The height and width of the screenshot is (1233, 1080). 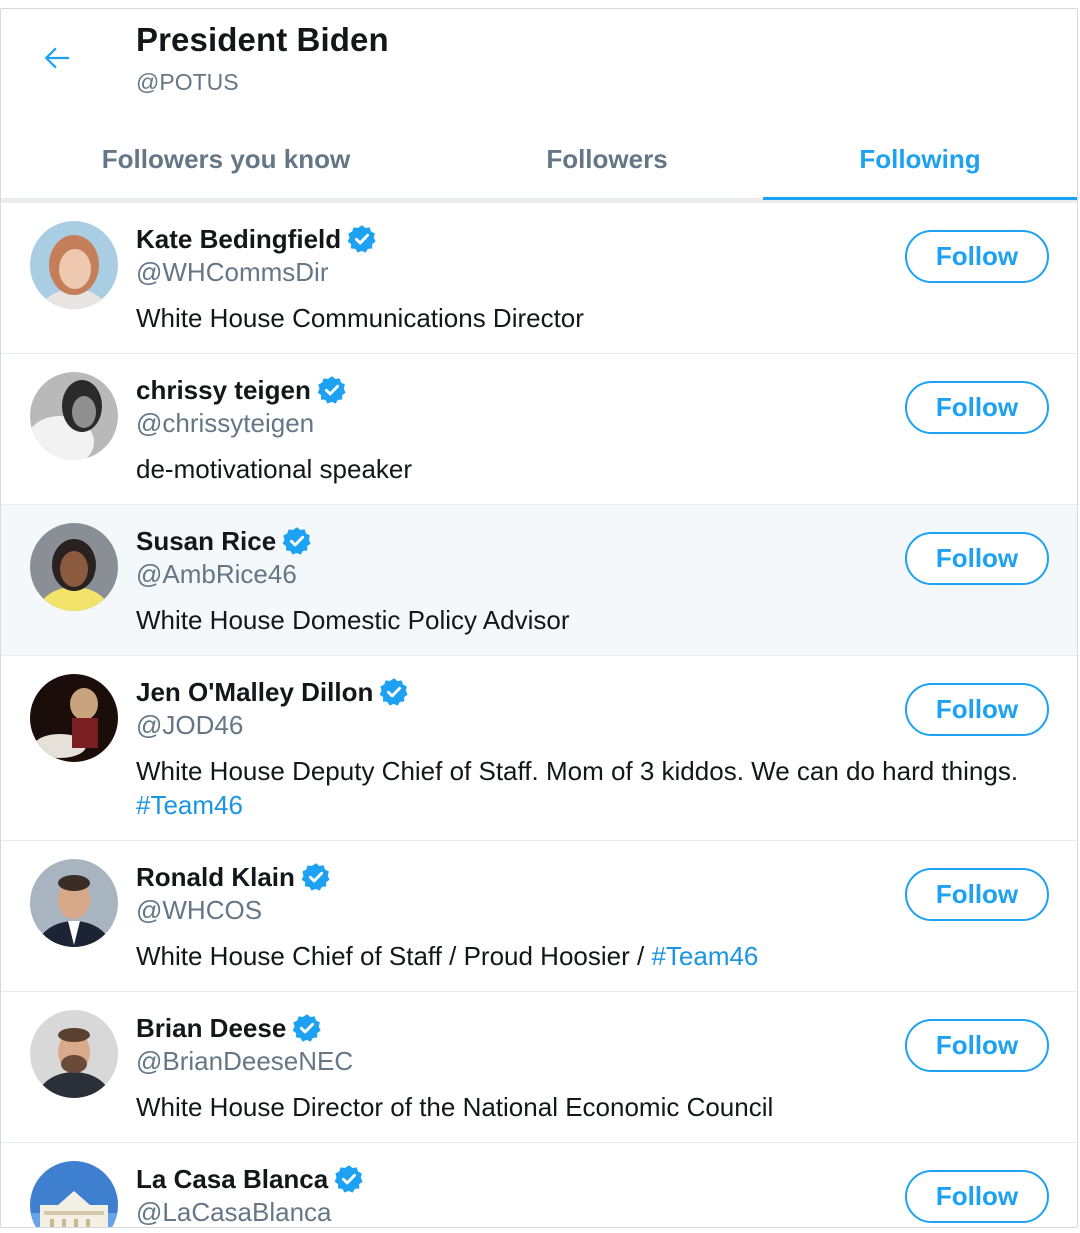 What do you see at coordinates (225, 423) in the screenshot?
I see `user-handle: @chrissyteigen` at bounding box center [225, 423].